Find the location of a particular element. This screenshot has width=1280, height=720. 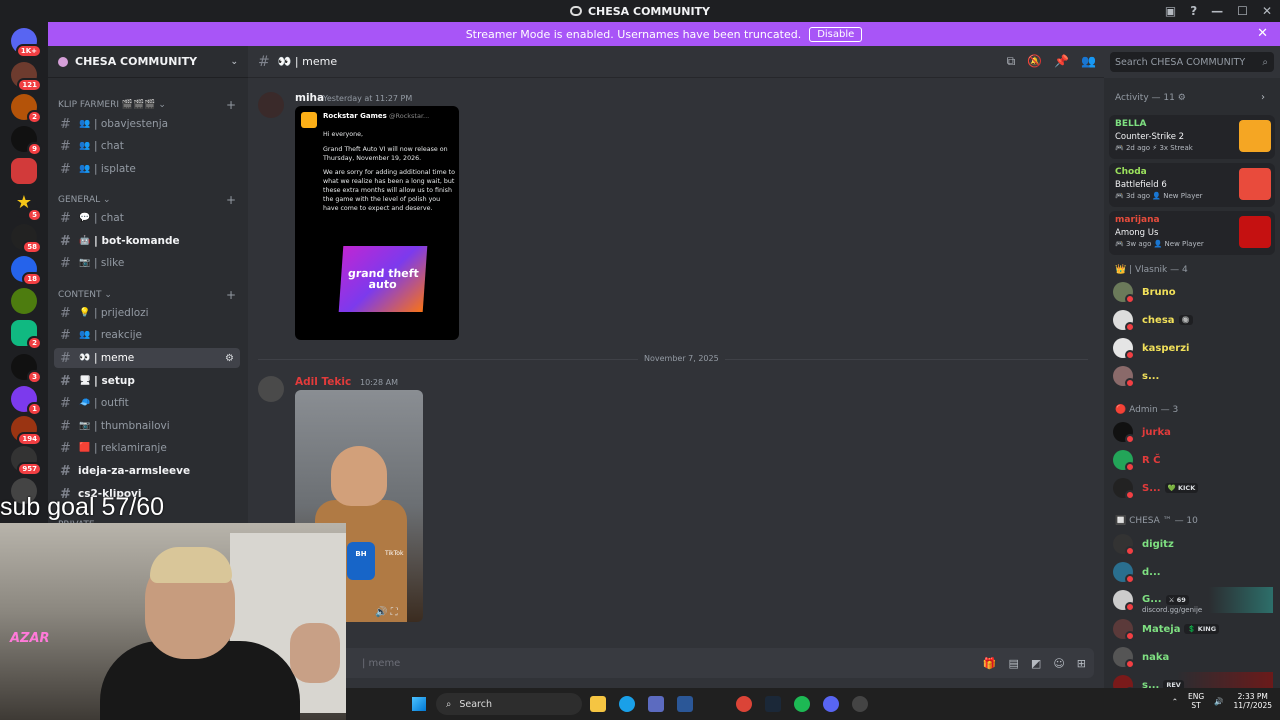

member-item: G... ⚔ 69 discord.gg/genije is located at coordinates (1193, 600).